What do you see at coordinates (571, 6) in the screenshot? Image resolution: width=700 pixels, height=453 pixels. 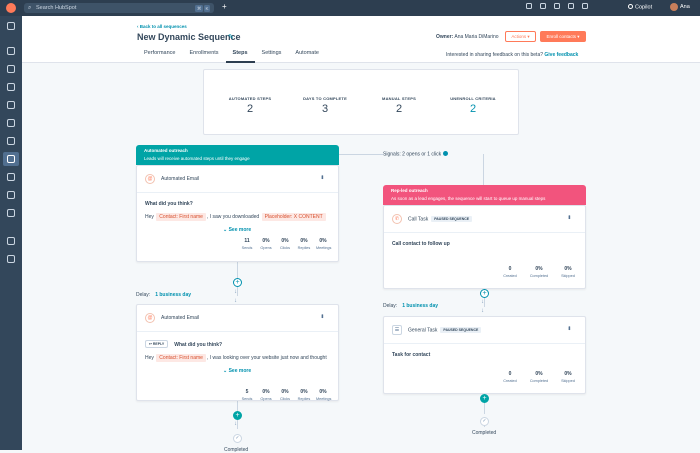 I see `settings-gear-icon` at bounding box center [571, 6].